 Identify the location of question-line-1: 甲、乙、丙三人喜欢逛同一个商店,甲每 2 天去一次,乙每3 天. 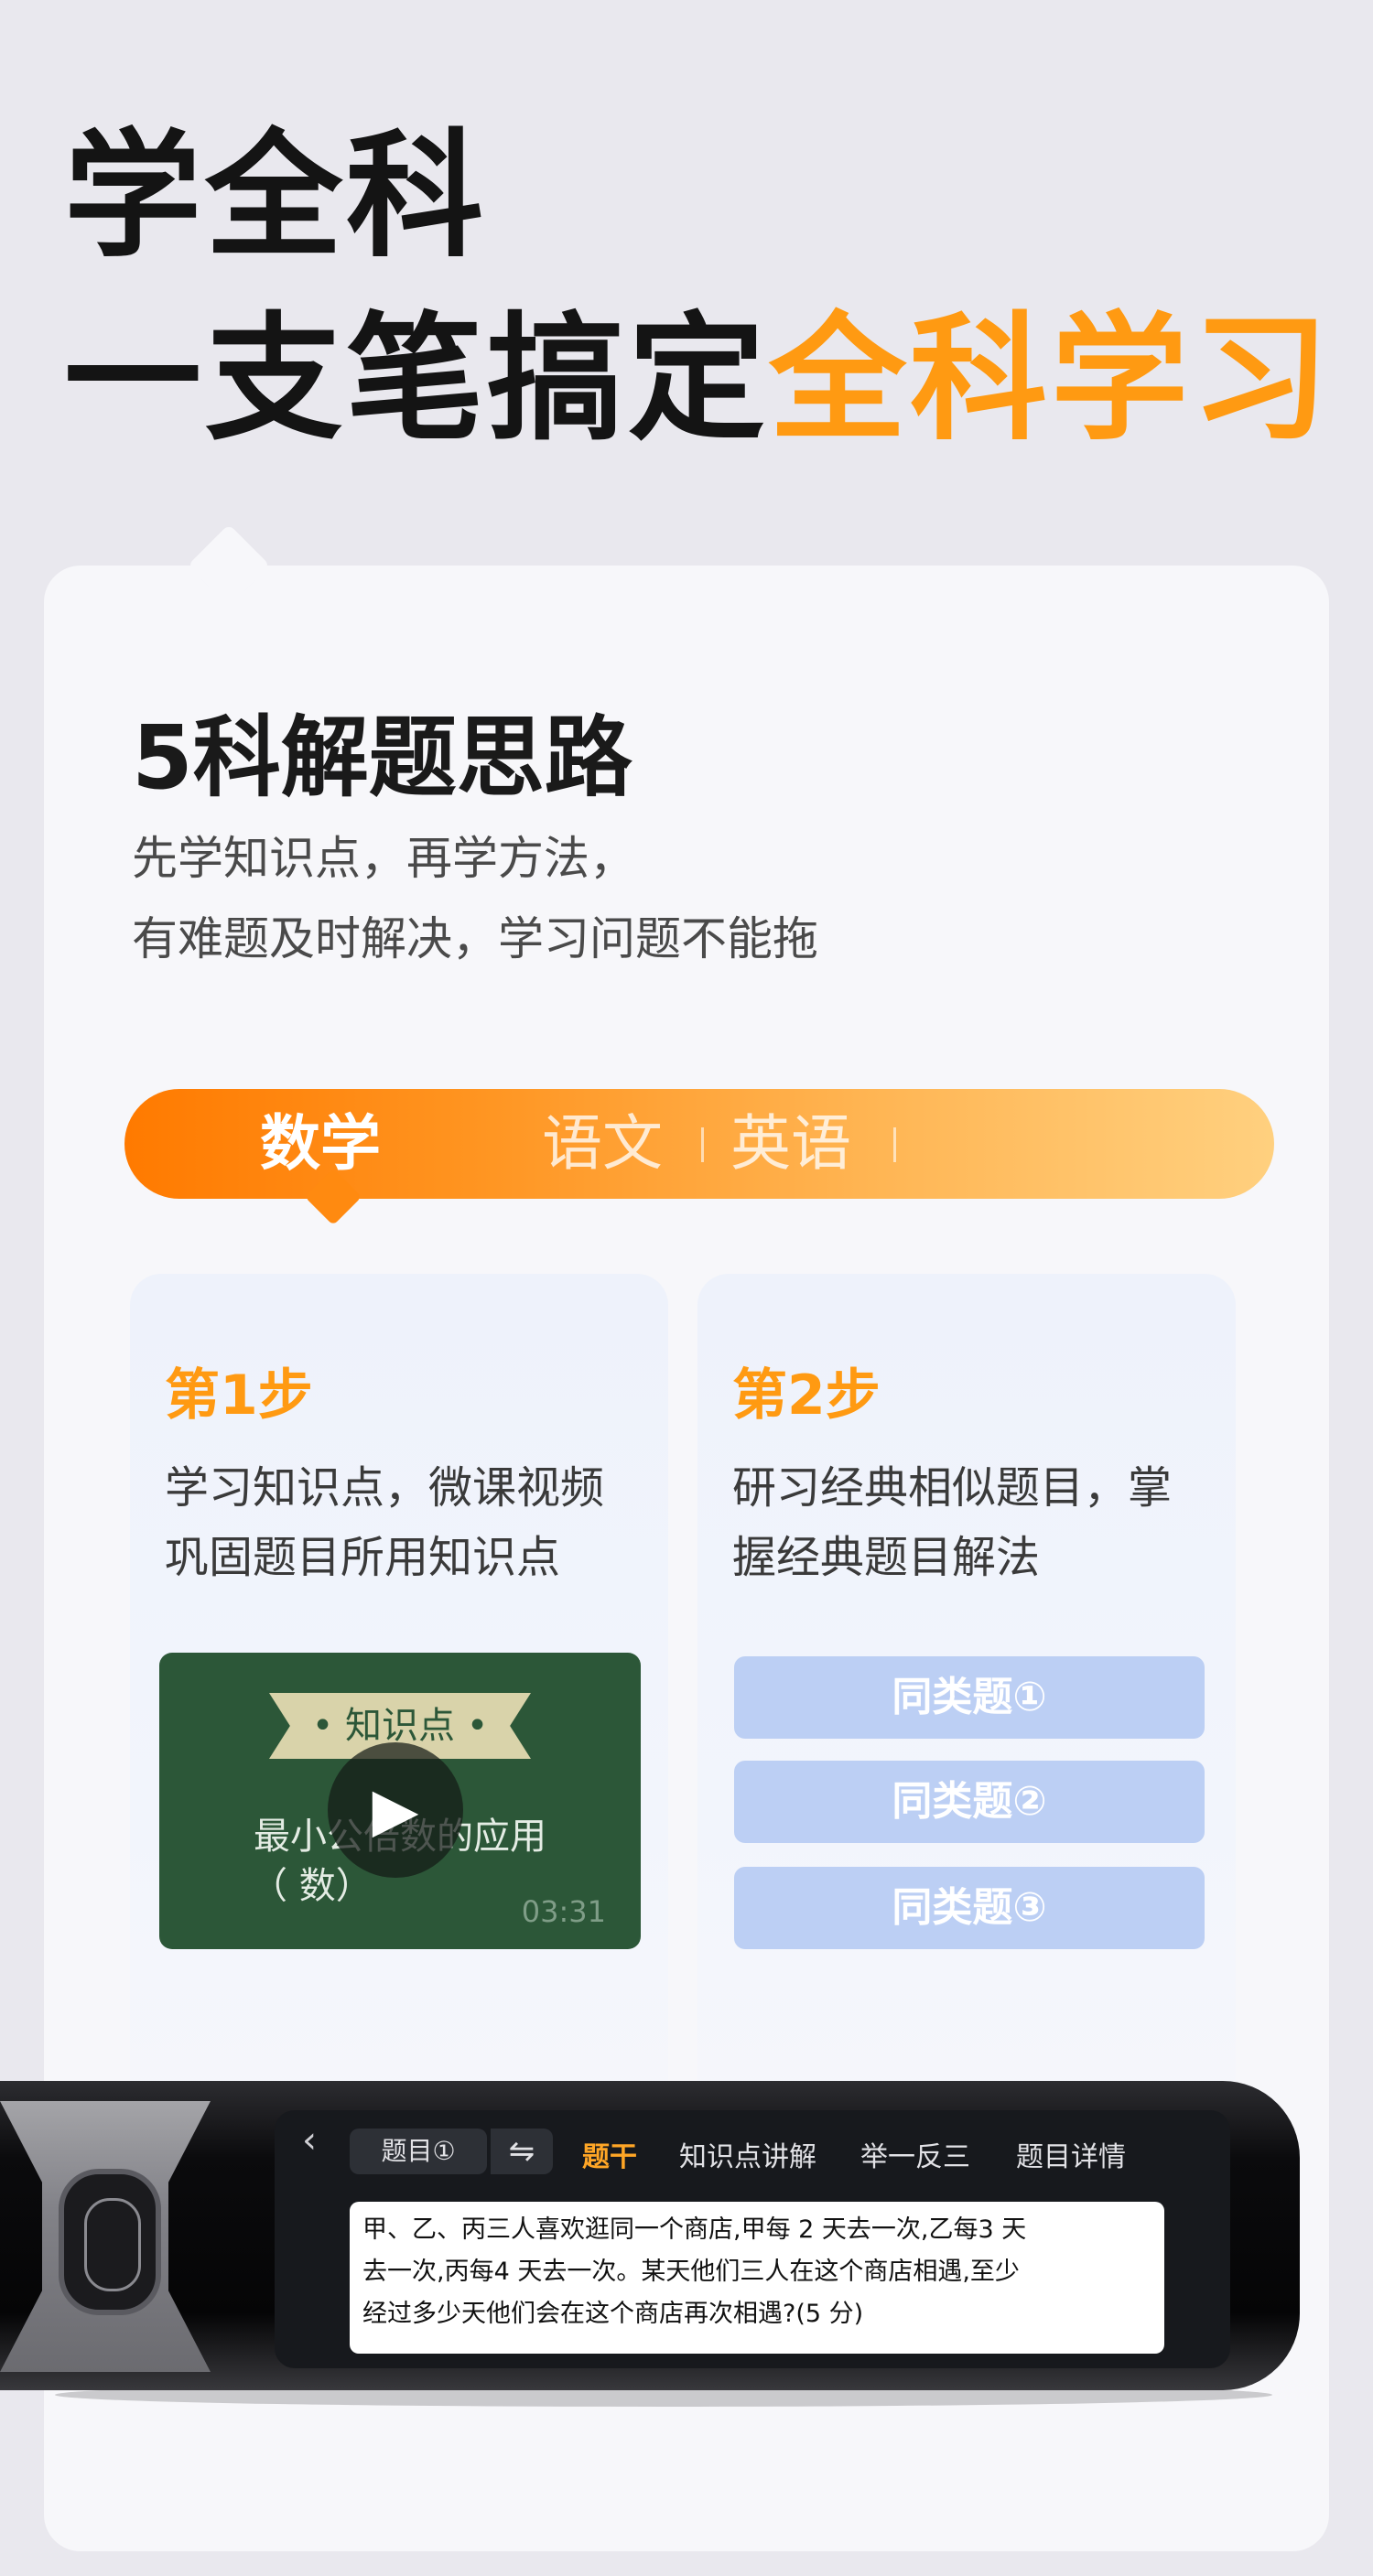
(694, 2229).